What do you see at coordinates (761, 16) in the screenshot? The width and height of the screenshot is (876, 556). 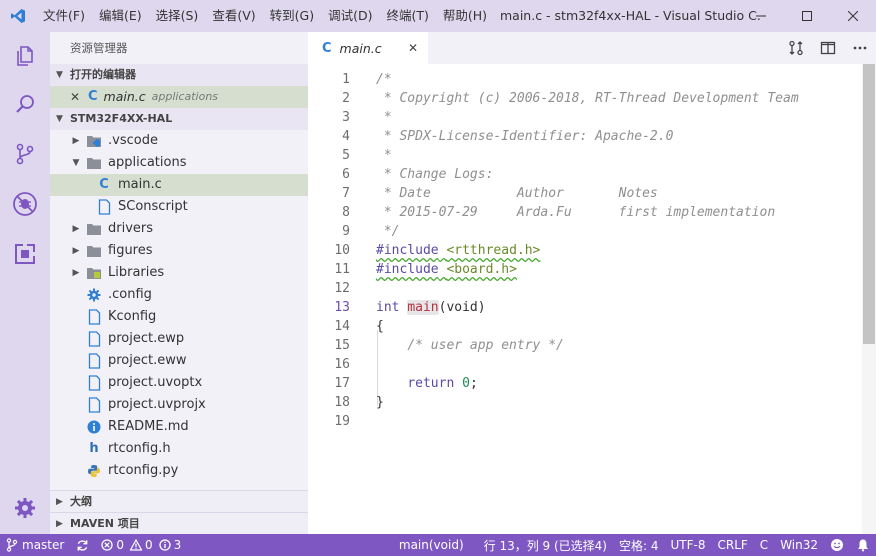 I see `minimize-button` at bounding box center [761, 16].